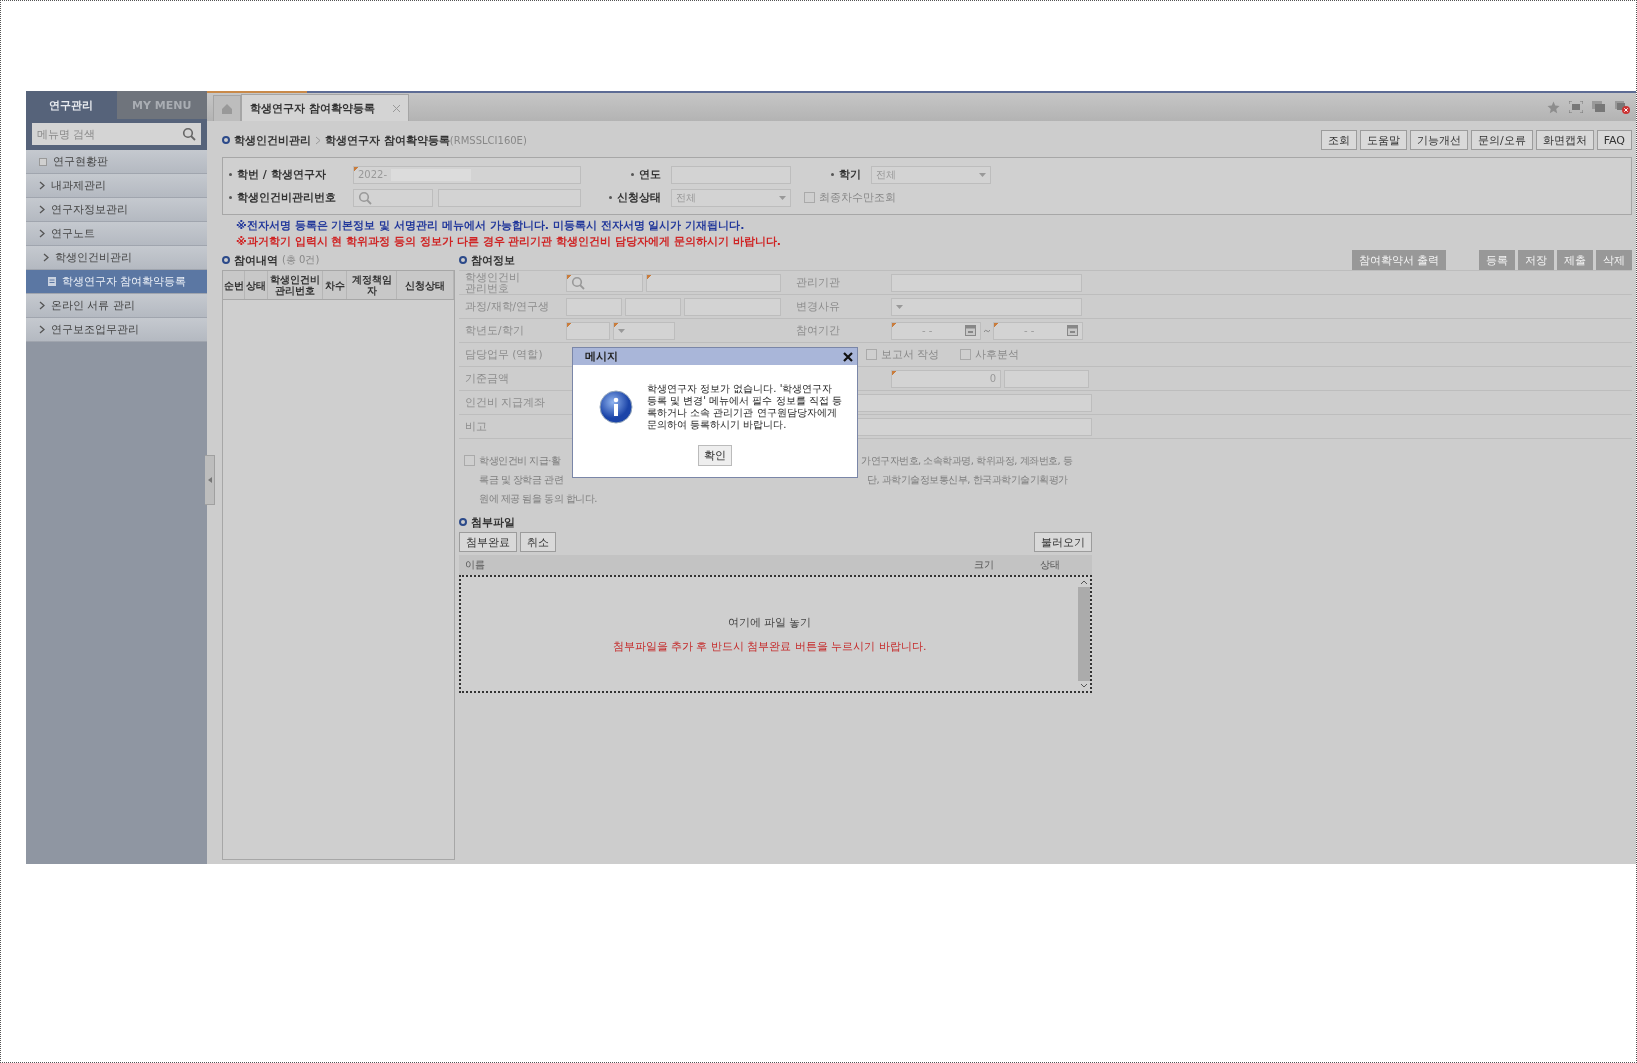 Image resolution: width=1637 pixels, height=1063 pixels. What do you see at coordinates (522, 480) in the screenshot?
I see `consent-text: 록금 및 장학금 관련` at bounding box center [522, 480].